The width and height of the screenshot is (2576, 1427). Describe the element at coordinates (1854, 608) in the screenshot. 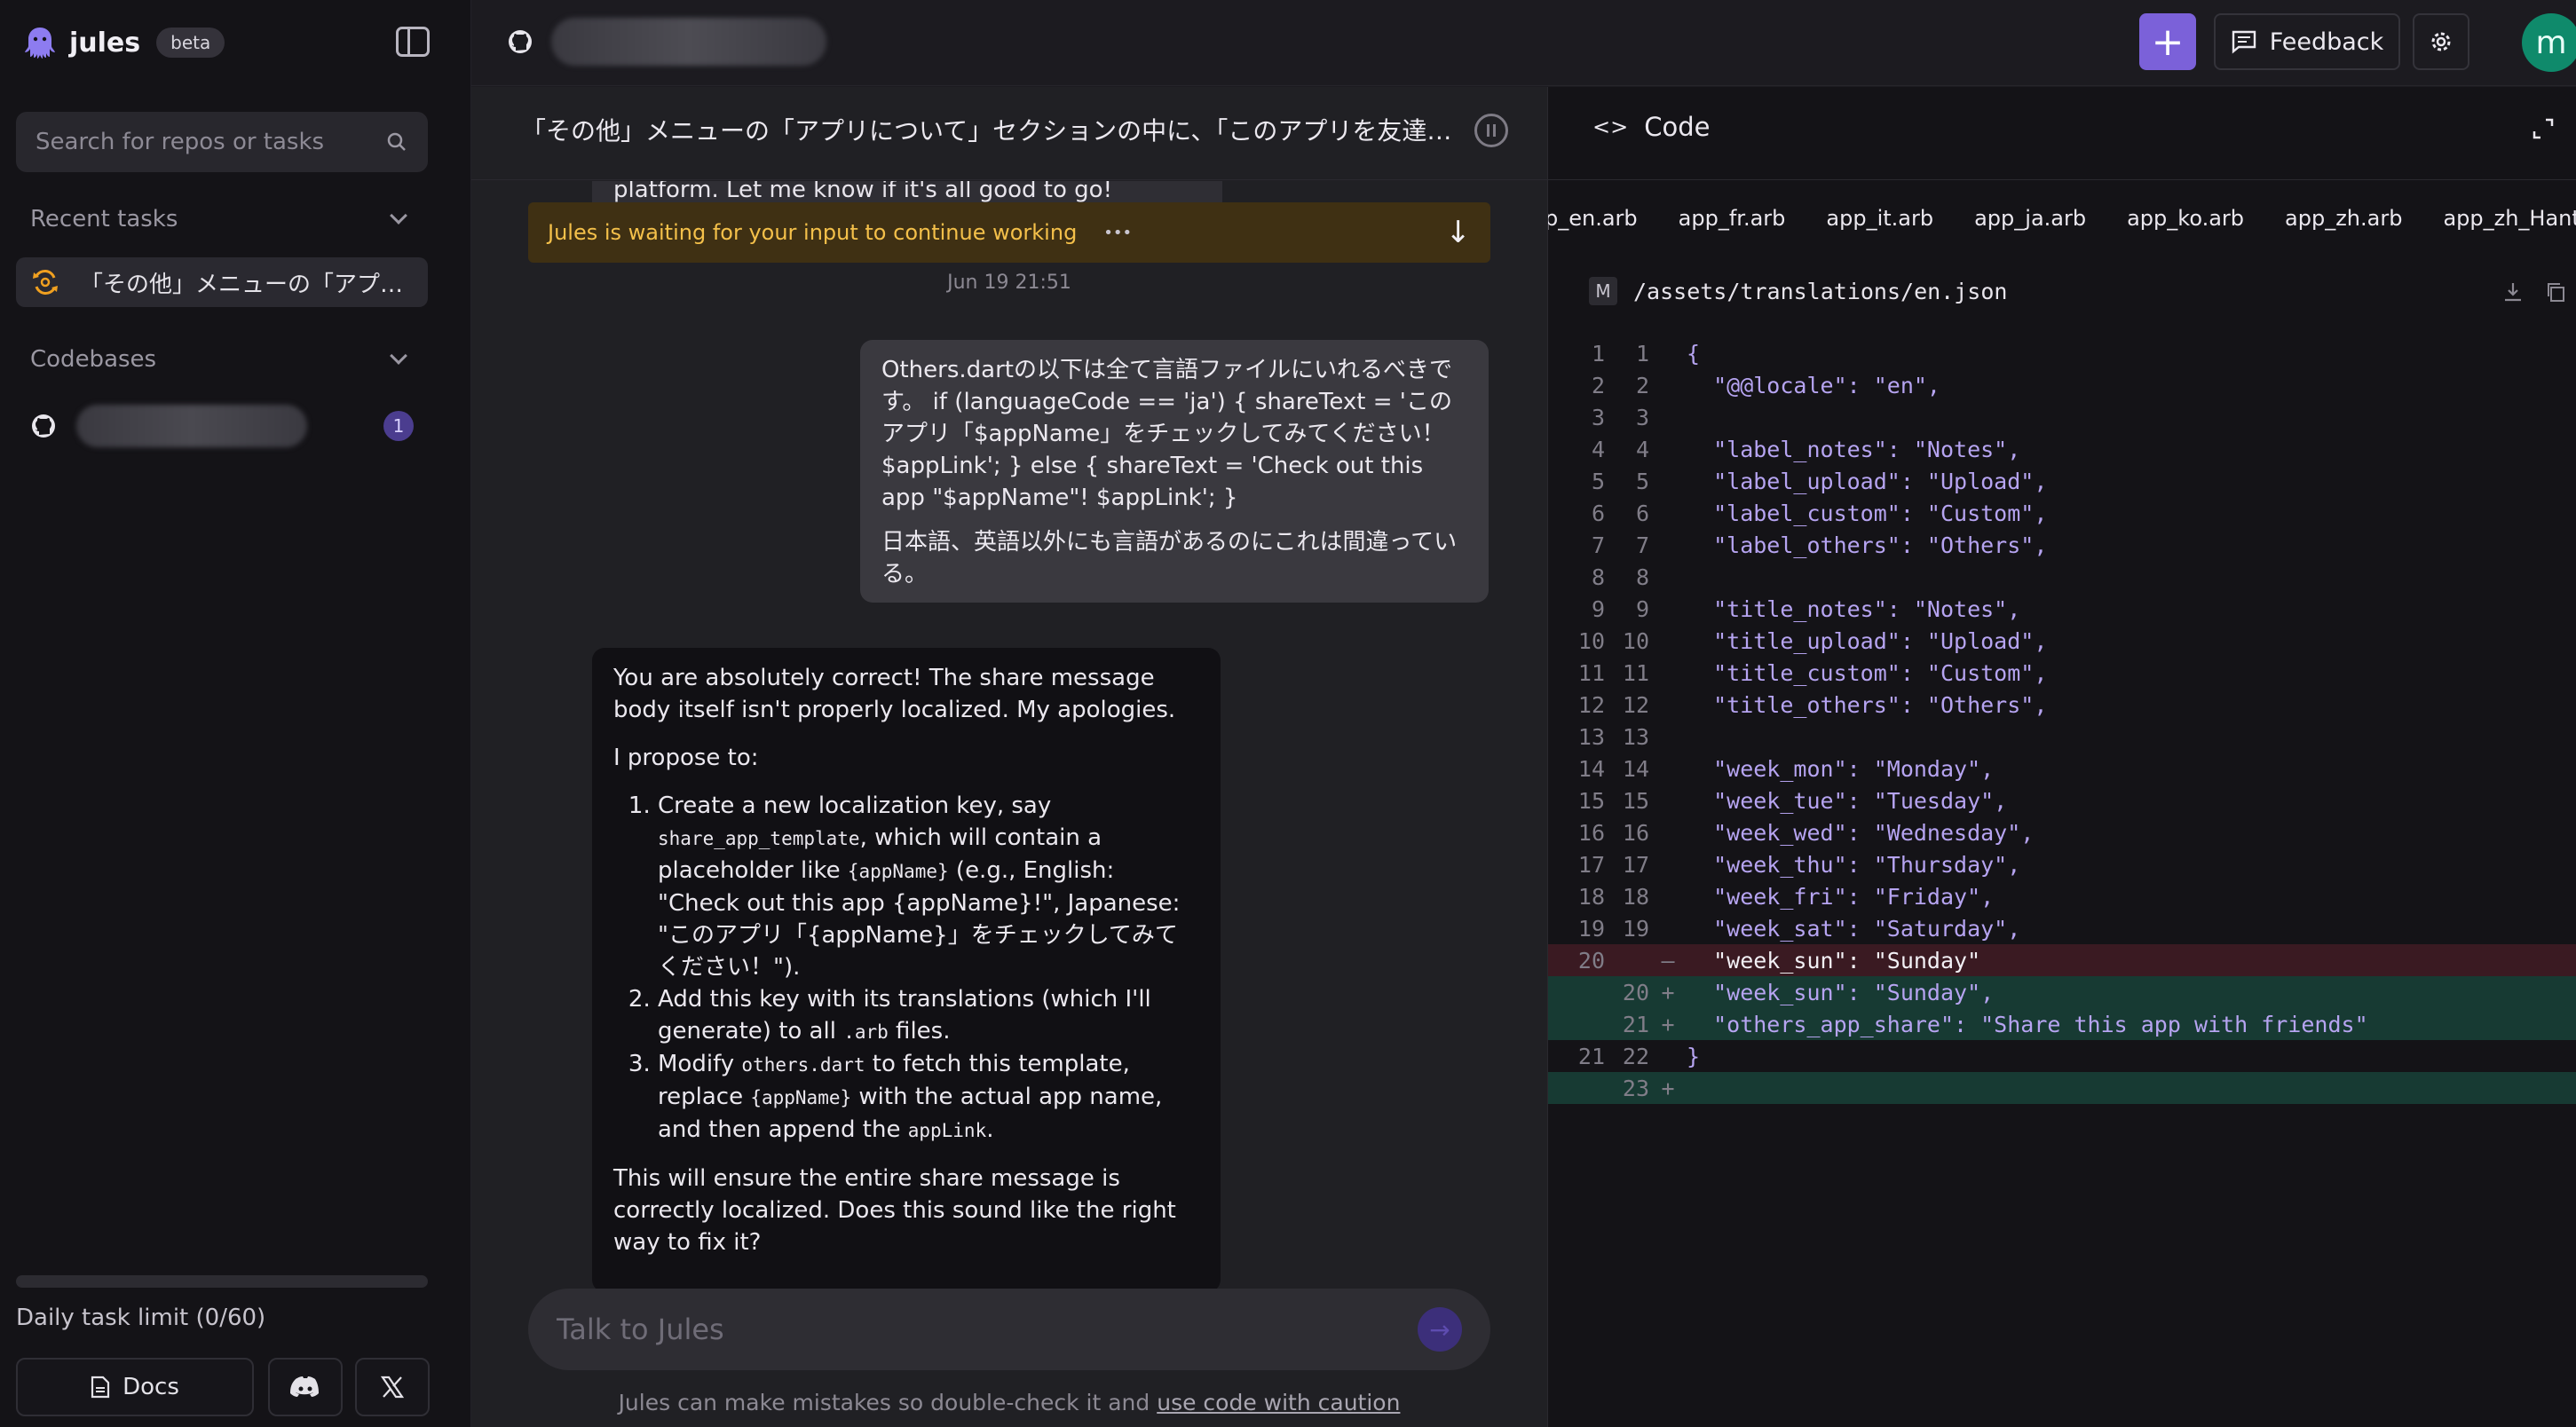

I see `code-text: "title_notes": "Notes",` at that location.